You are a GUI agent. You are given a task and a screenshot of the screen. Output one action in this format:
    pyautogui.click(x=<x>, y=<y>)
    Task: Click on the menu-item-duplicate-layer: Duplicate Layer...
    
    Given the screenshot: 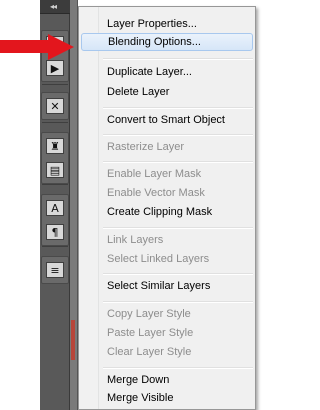 What is the action you would take?
    pyautogui.click(x=167, y=72)
    